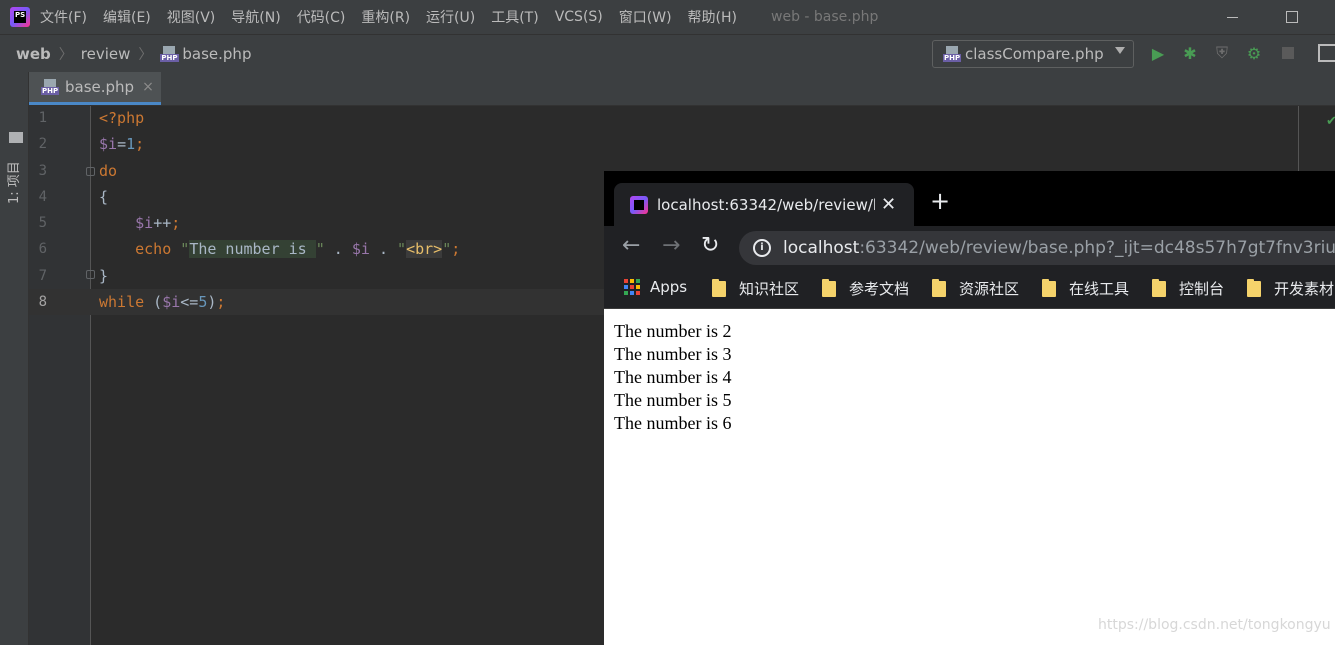 The image size is (1335, 645). Describe the element at coordinates (191, 17) in the screenshot. I see `menu-view: 视图(V)` at that location.